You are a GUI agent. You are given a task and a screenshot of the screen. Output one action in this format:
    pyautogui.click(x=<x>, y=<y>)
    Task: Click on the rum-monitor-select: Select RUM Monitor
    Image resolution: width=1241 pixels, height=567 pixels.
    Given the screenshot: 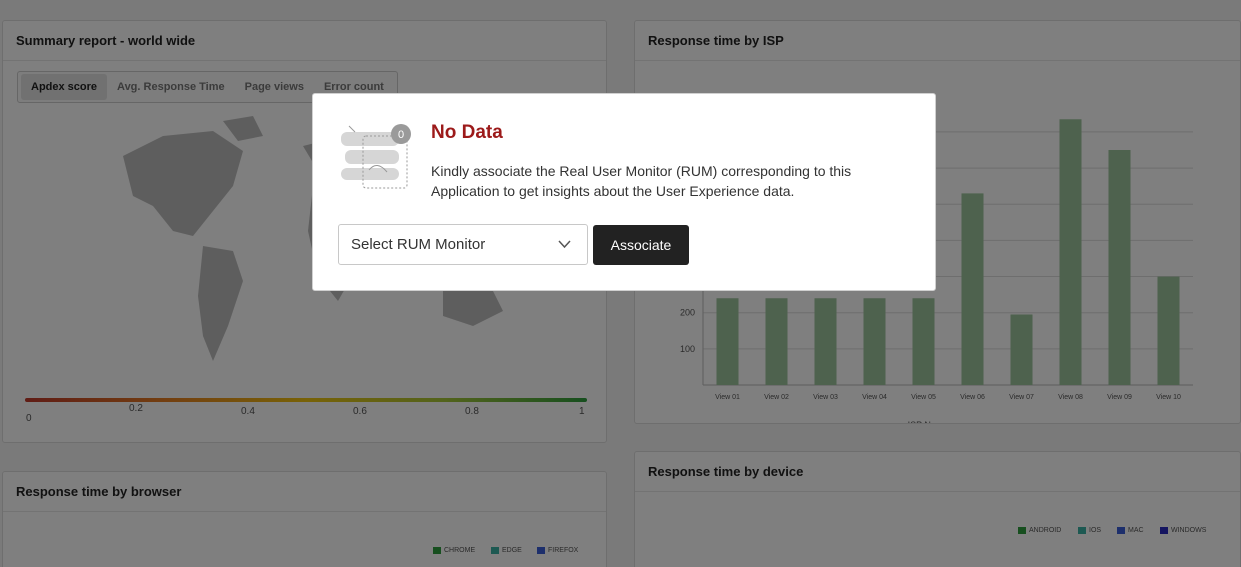 What is the action you would take?
    pyautogui.click(x=463, y=244)
    